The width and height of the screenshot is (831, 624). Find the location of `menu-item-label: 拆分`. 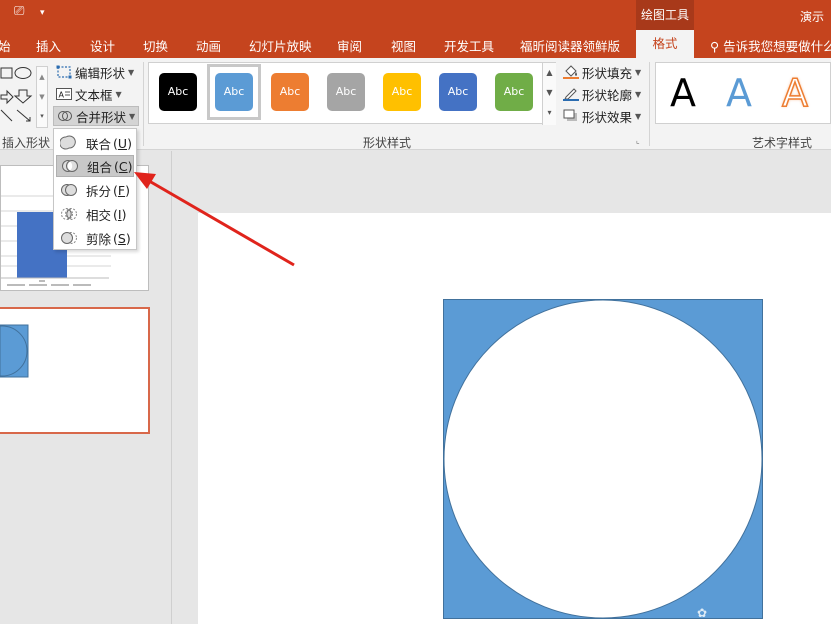

menu-item-label: 拆分 is located at coordinates (99, 191).